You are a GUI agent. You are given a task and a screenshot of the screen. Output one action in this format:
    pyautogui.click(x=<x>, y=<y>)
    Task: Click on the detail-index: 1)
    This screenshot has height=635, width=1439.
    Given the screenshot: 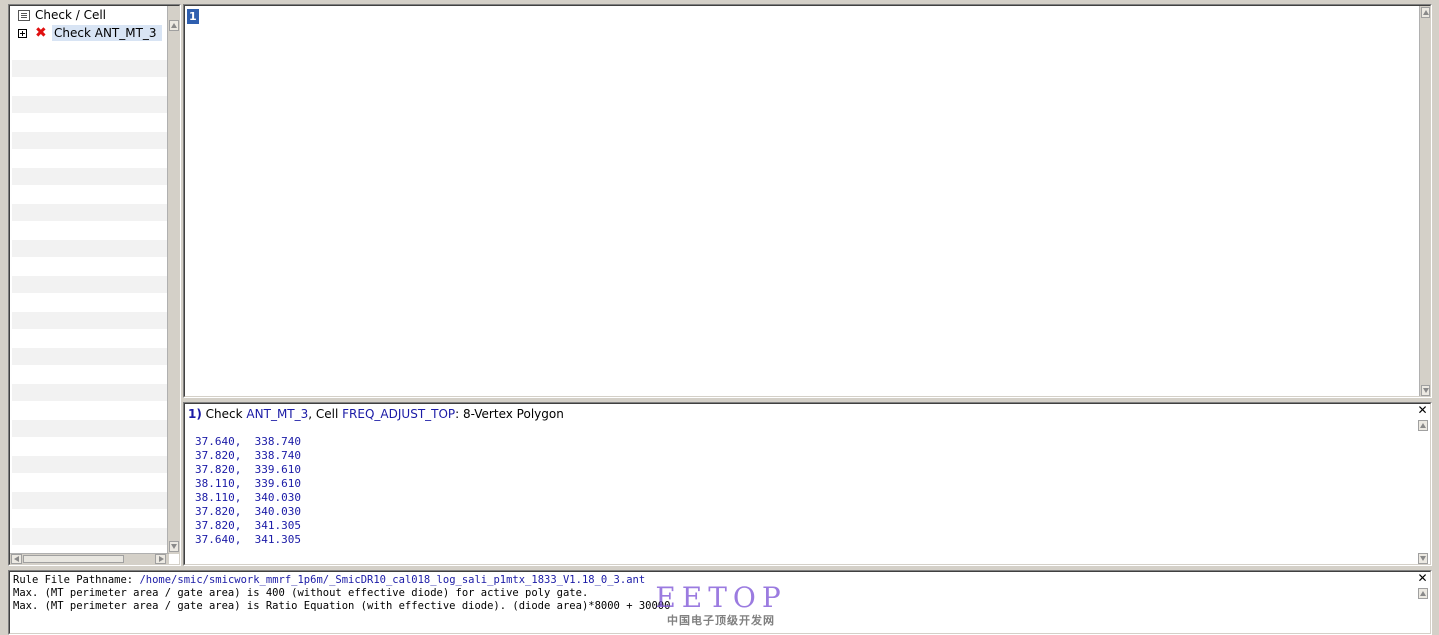 What is the action you would take?
    pyautogui.click(x=195, y=414)
    